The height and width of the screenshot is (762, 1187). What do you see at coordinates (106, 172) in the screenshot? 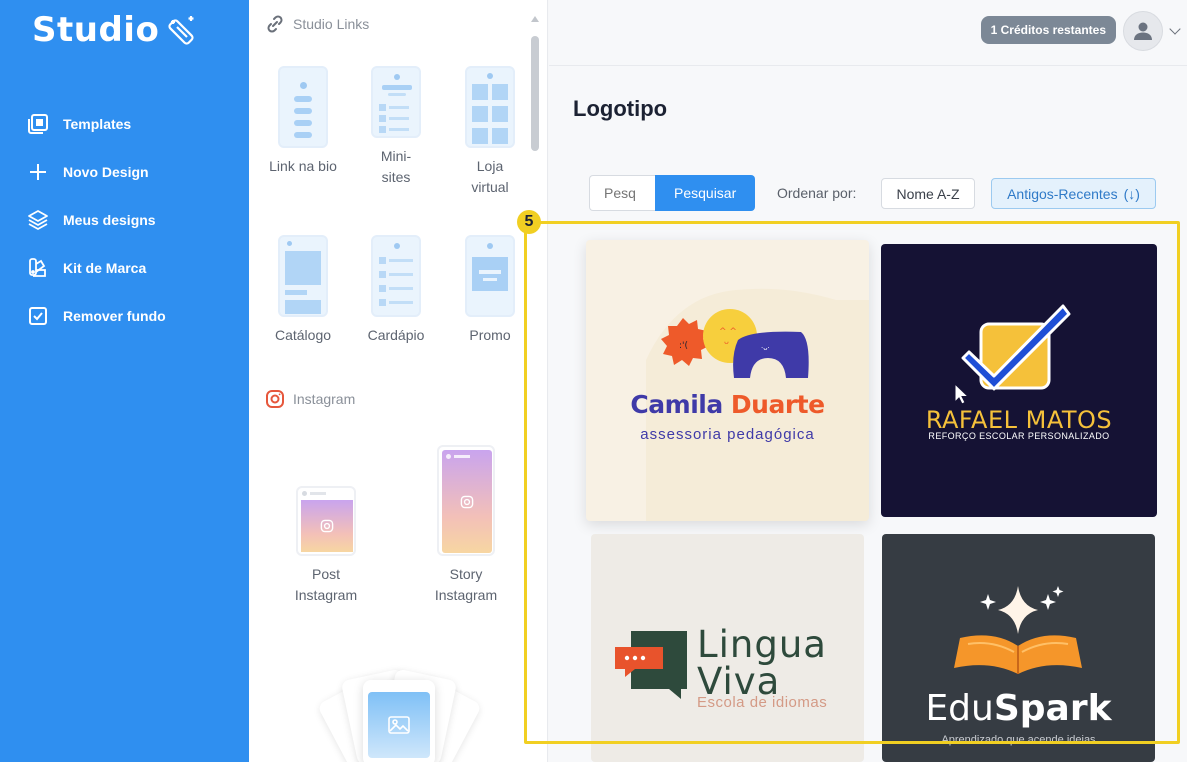
I see `nav-label-novo-design: Novo Design` at bounding box center [106, 172].